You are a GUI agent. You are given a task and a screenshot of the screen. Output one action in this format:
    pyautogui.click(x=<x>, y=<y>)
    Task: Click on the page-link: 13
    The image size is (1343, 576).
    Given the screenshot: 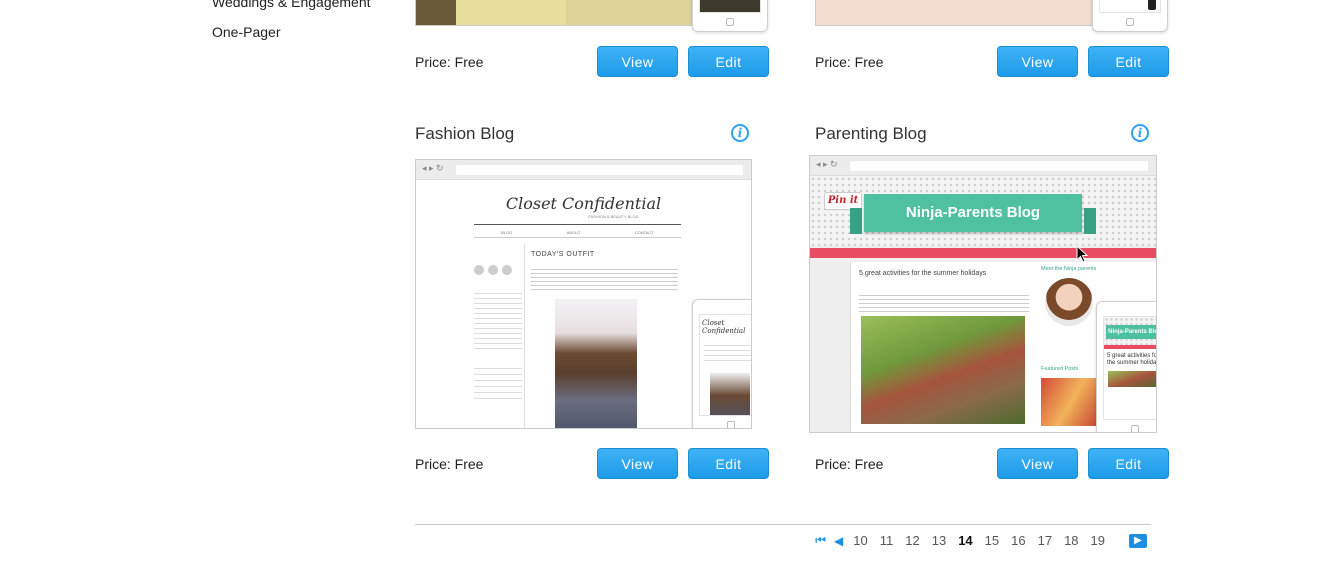 What is the action you would take?
    pyautogui.click(x=939, y=540)
    